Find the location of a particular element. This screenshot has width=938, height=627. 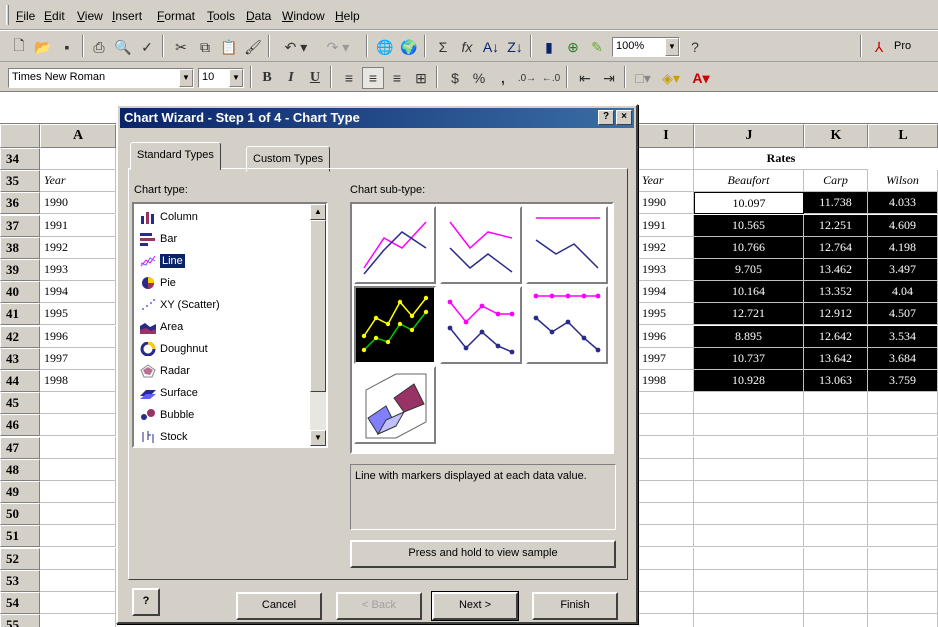

undo-icon: ↶ ▾ is located at coordinates (296, 47).